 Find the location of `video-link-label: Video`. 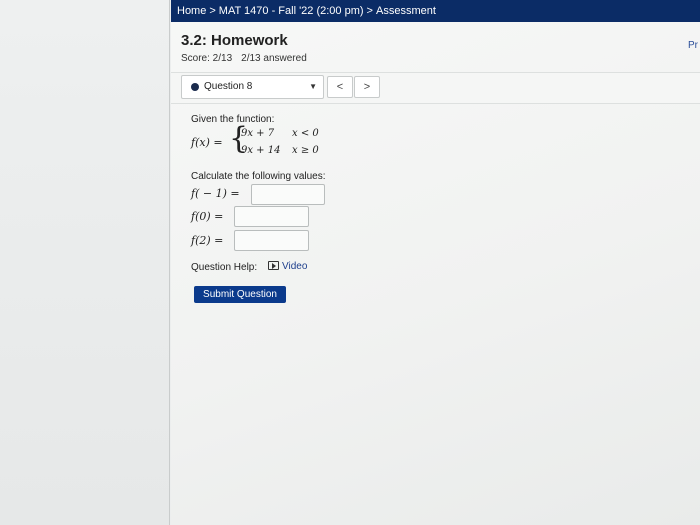

video-link-label: Video is located at coordinates (295, 266).